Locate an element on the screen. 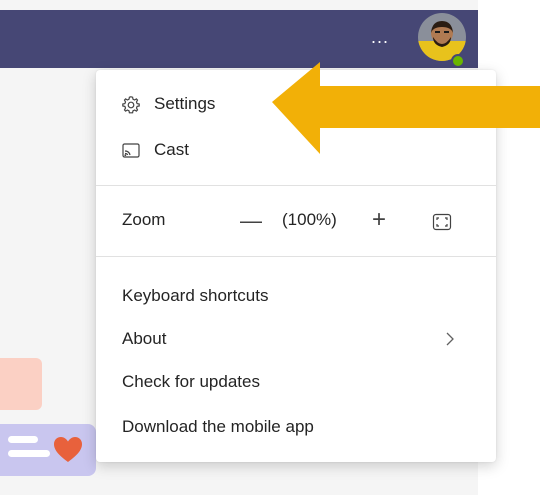 This screenshot has height=495, width=540. zoom-label: Zoom is located at coordinates (144, 219).